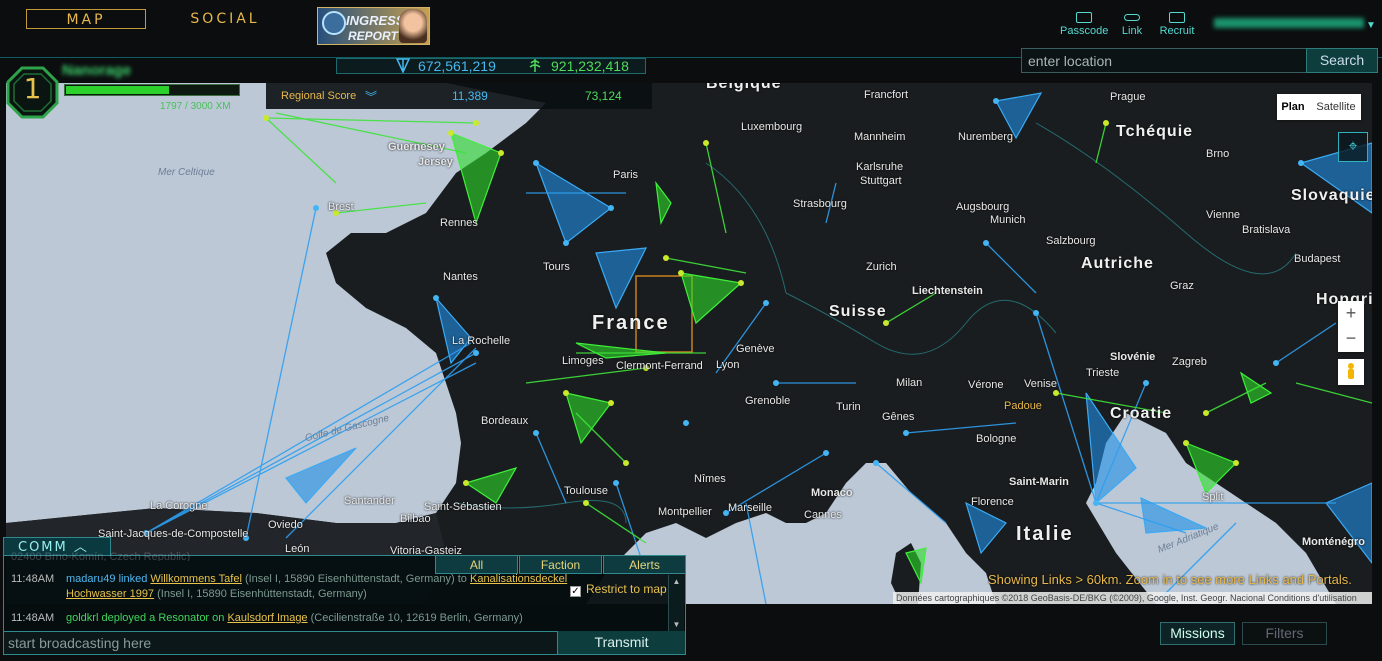  I want to click on map-label-split: Split, so click(1213, 497).